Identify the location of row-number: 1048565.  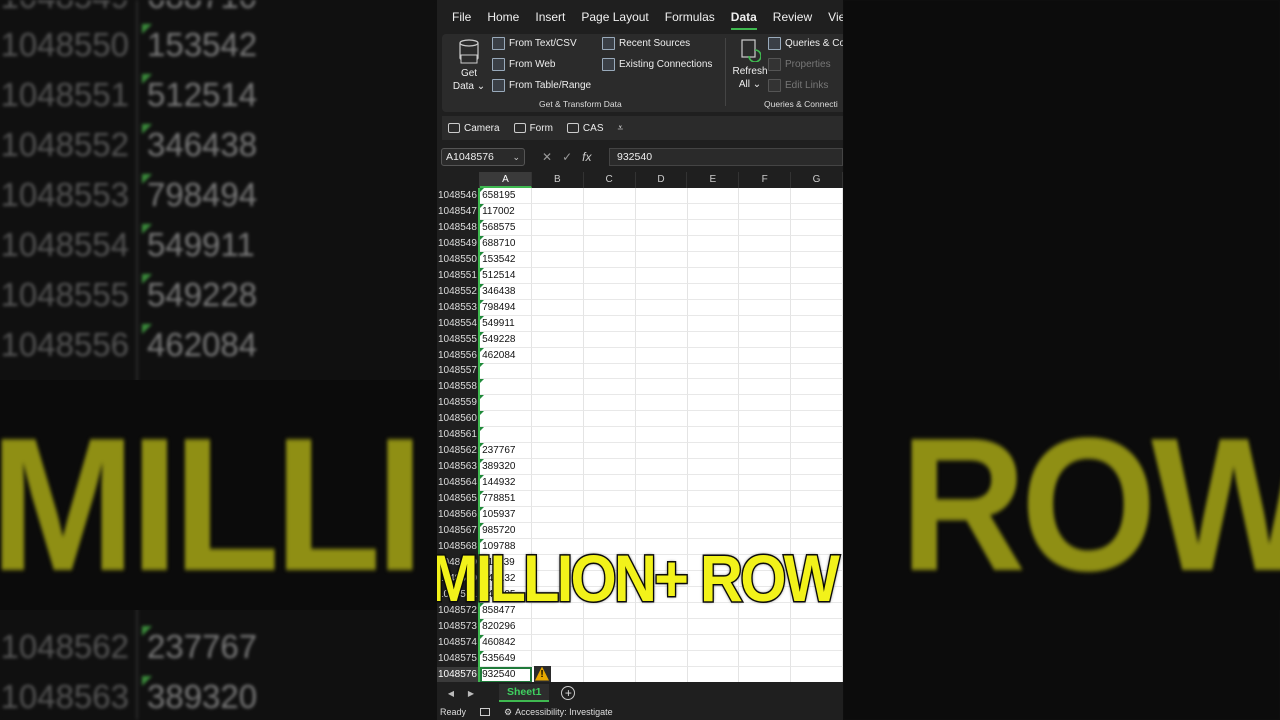
(459, 499).